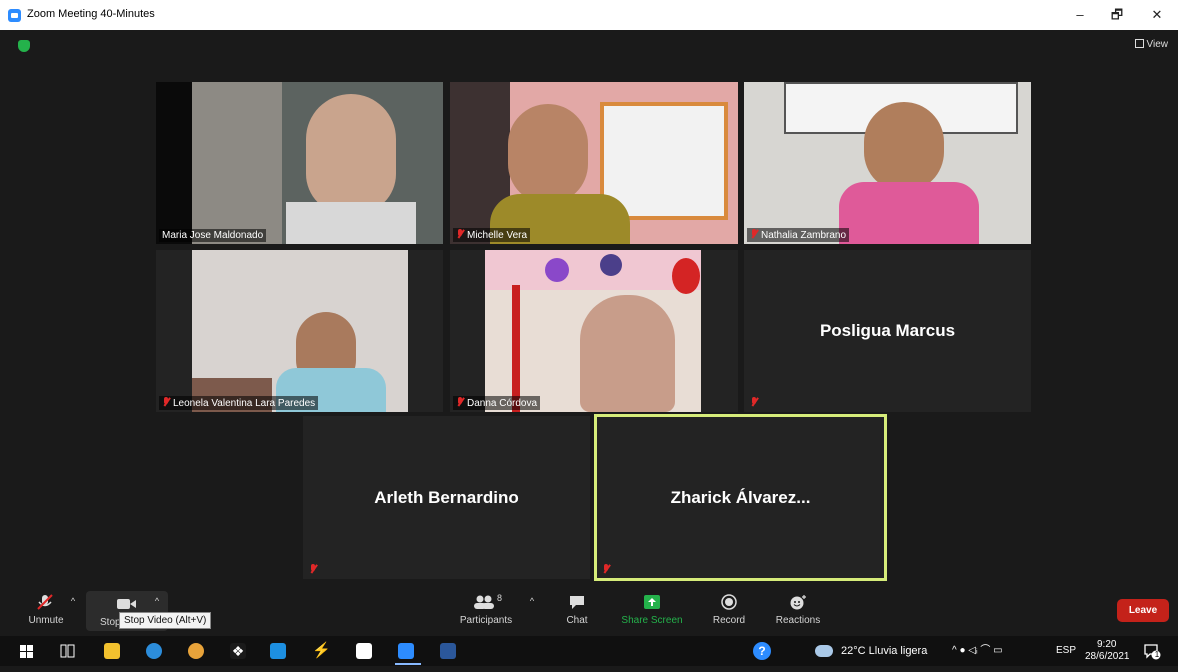 This screenshot has width=1178, height=672. I want to click on participant-name-label: Danna Córdova, so click(497, 403).